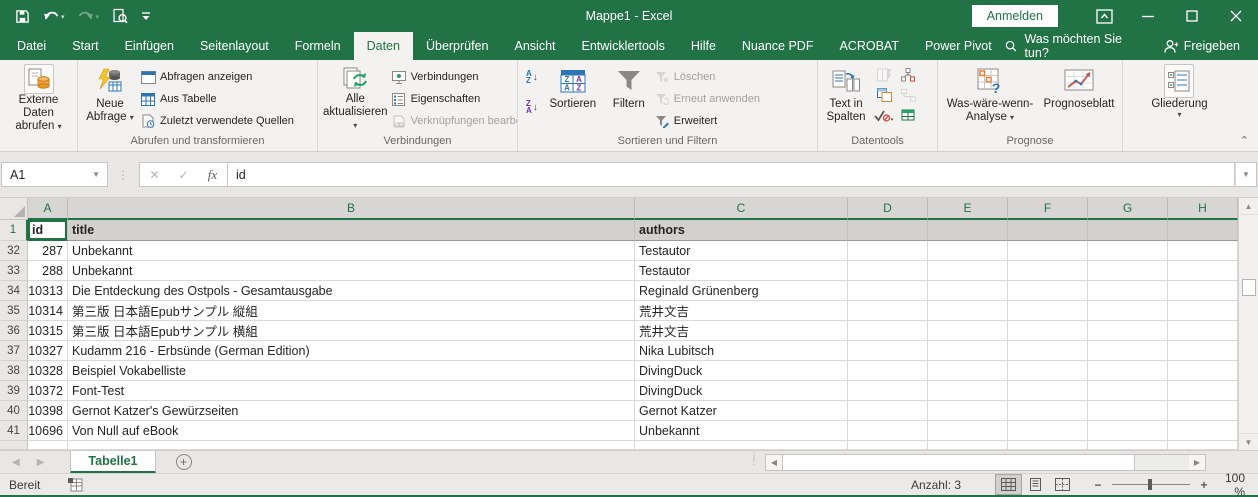  Describe the element at coordinates (741, 291) in the screenshot. I see `cell-C34: Reginald Grünenberg` at that location.